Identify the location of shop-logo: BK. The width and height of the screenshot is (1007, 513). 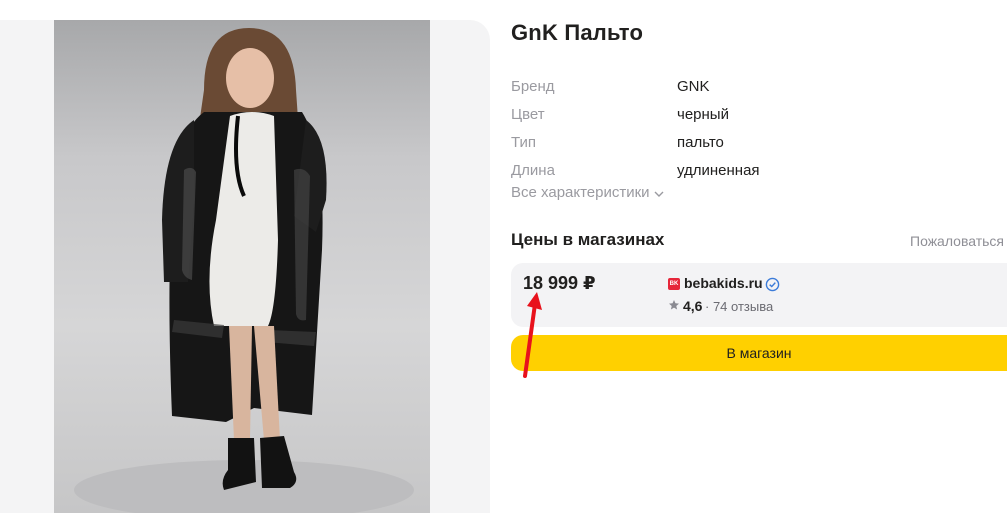
(674, 284).